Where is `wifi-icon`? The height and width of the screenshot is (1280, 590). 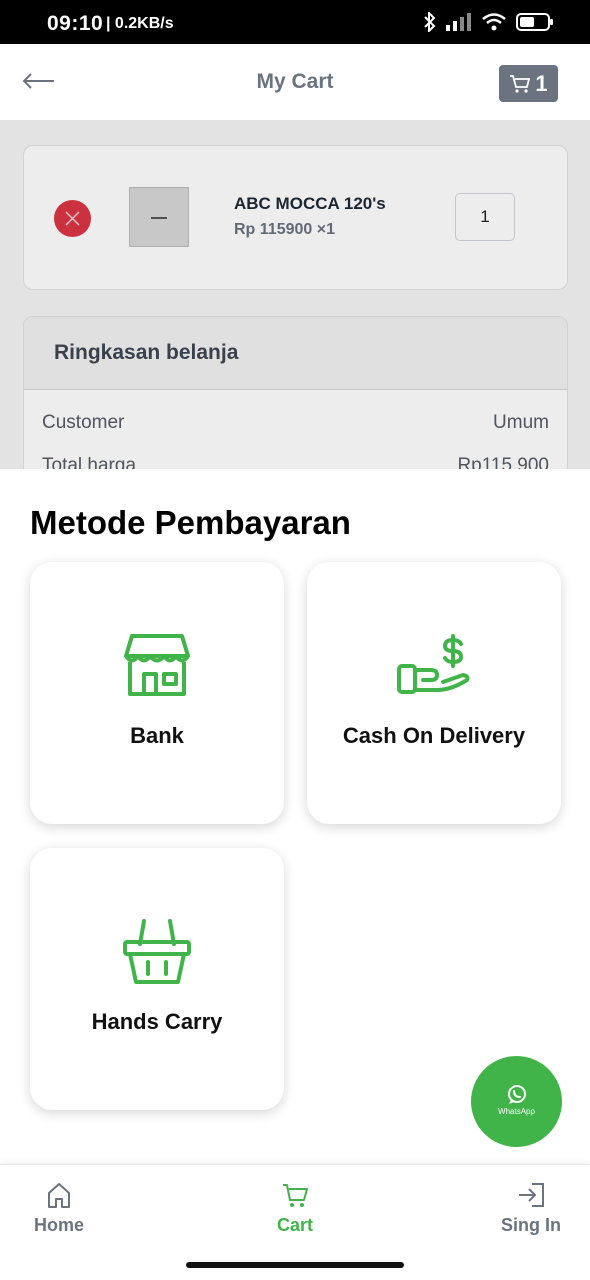 wifi-icon is located at coordinates (494, 22).